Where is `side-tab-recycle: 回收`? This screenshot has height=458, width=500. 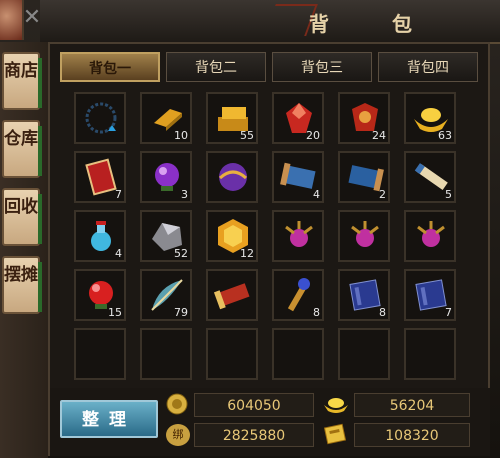
side-tab-recycle: 回收 is located at coordinates (22, 217).